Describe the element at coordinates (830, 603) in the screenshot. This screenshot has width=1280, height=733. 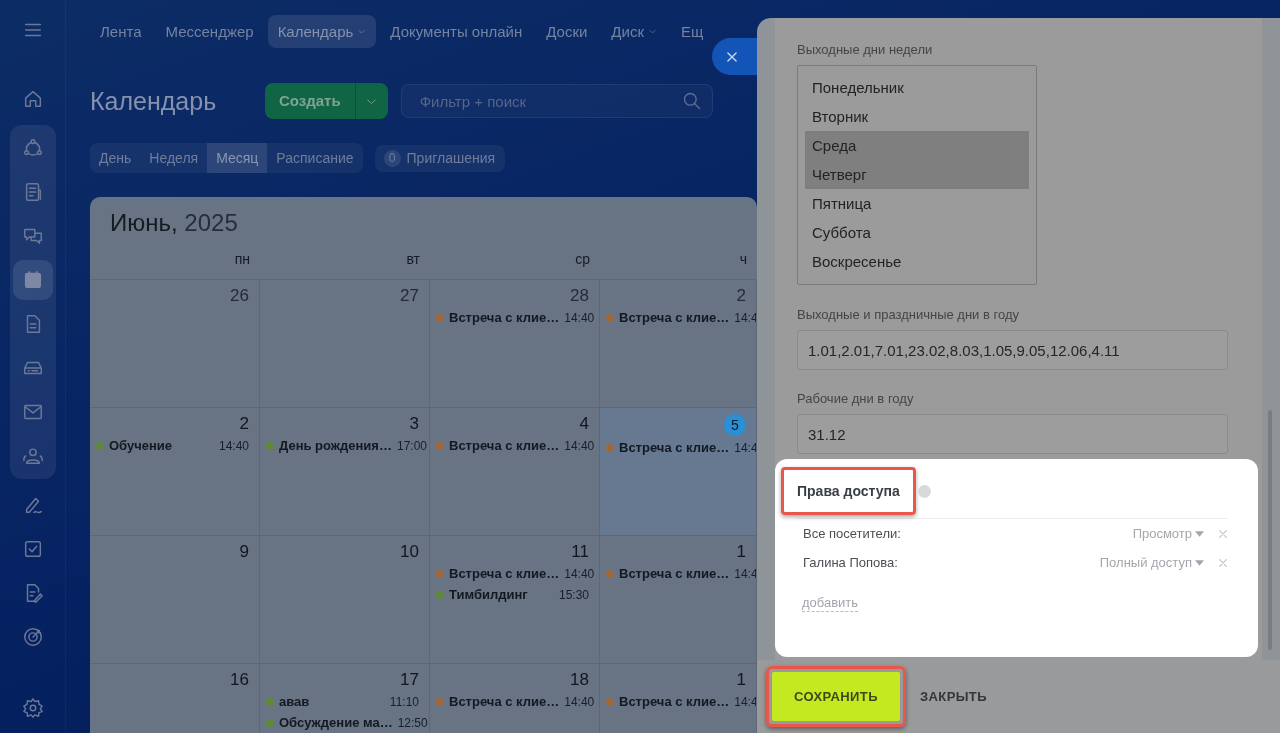
I see `add-link: добавить` at that location.